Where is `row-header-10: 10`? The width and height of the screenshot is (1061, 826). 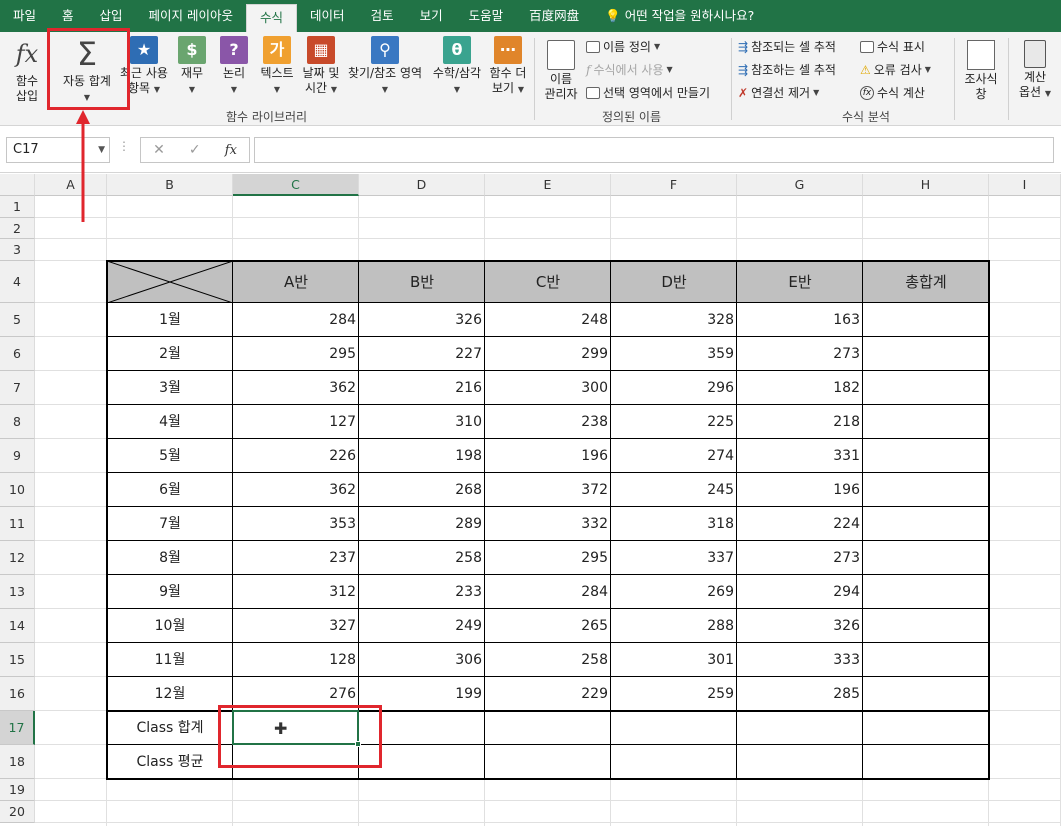 row-header-10: 10 is located at coordinates (17, 490).